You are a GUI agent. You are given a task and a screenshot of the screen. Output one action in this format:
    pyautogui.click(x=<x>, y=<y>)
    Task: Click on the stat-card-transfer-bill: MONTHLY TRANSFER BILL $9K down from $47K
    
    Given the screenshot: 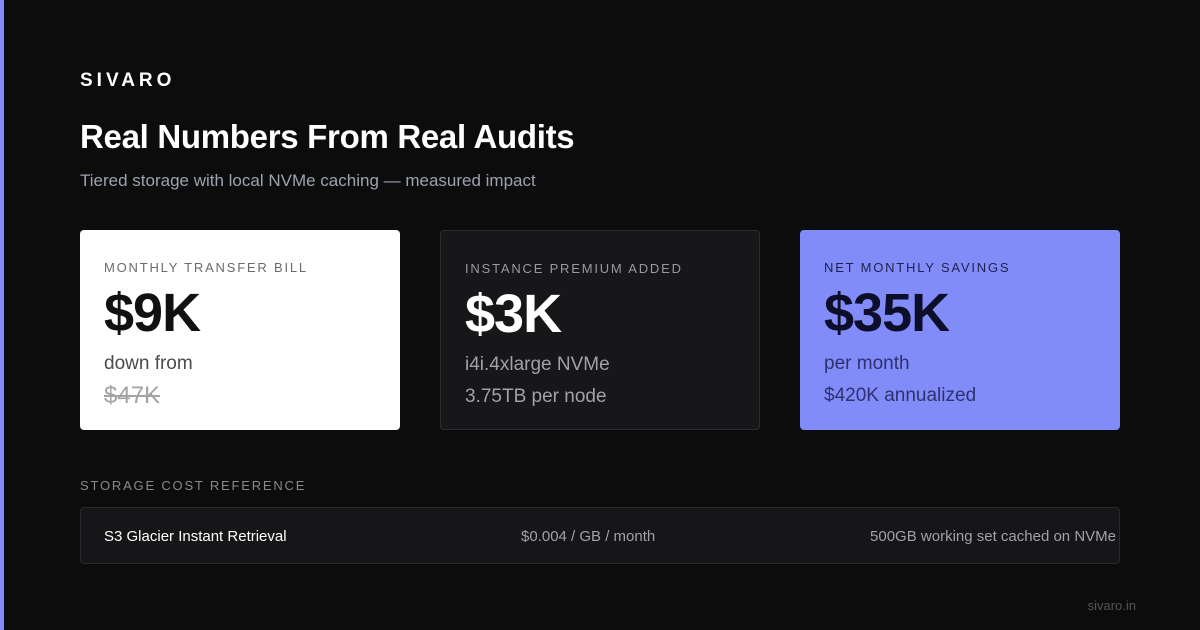 What is the action you would take?
    pyautogui.click(x=240, y=330)
    